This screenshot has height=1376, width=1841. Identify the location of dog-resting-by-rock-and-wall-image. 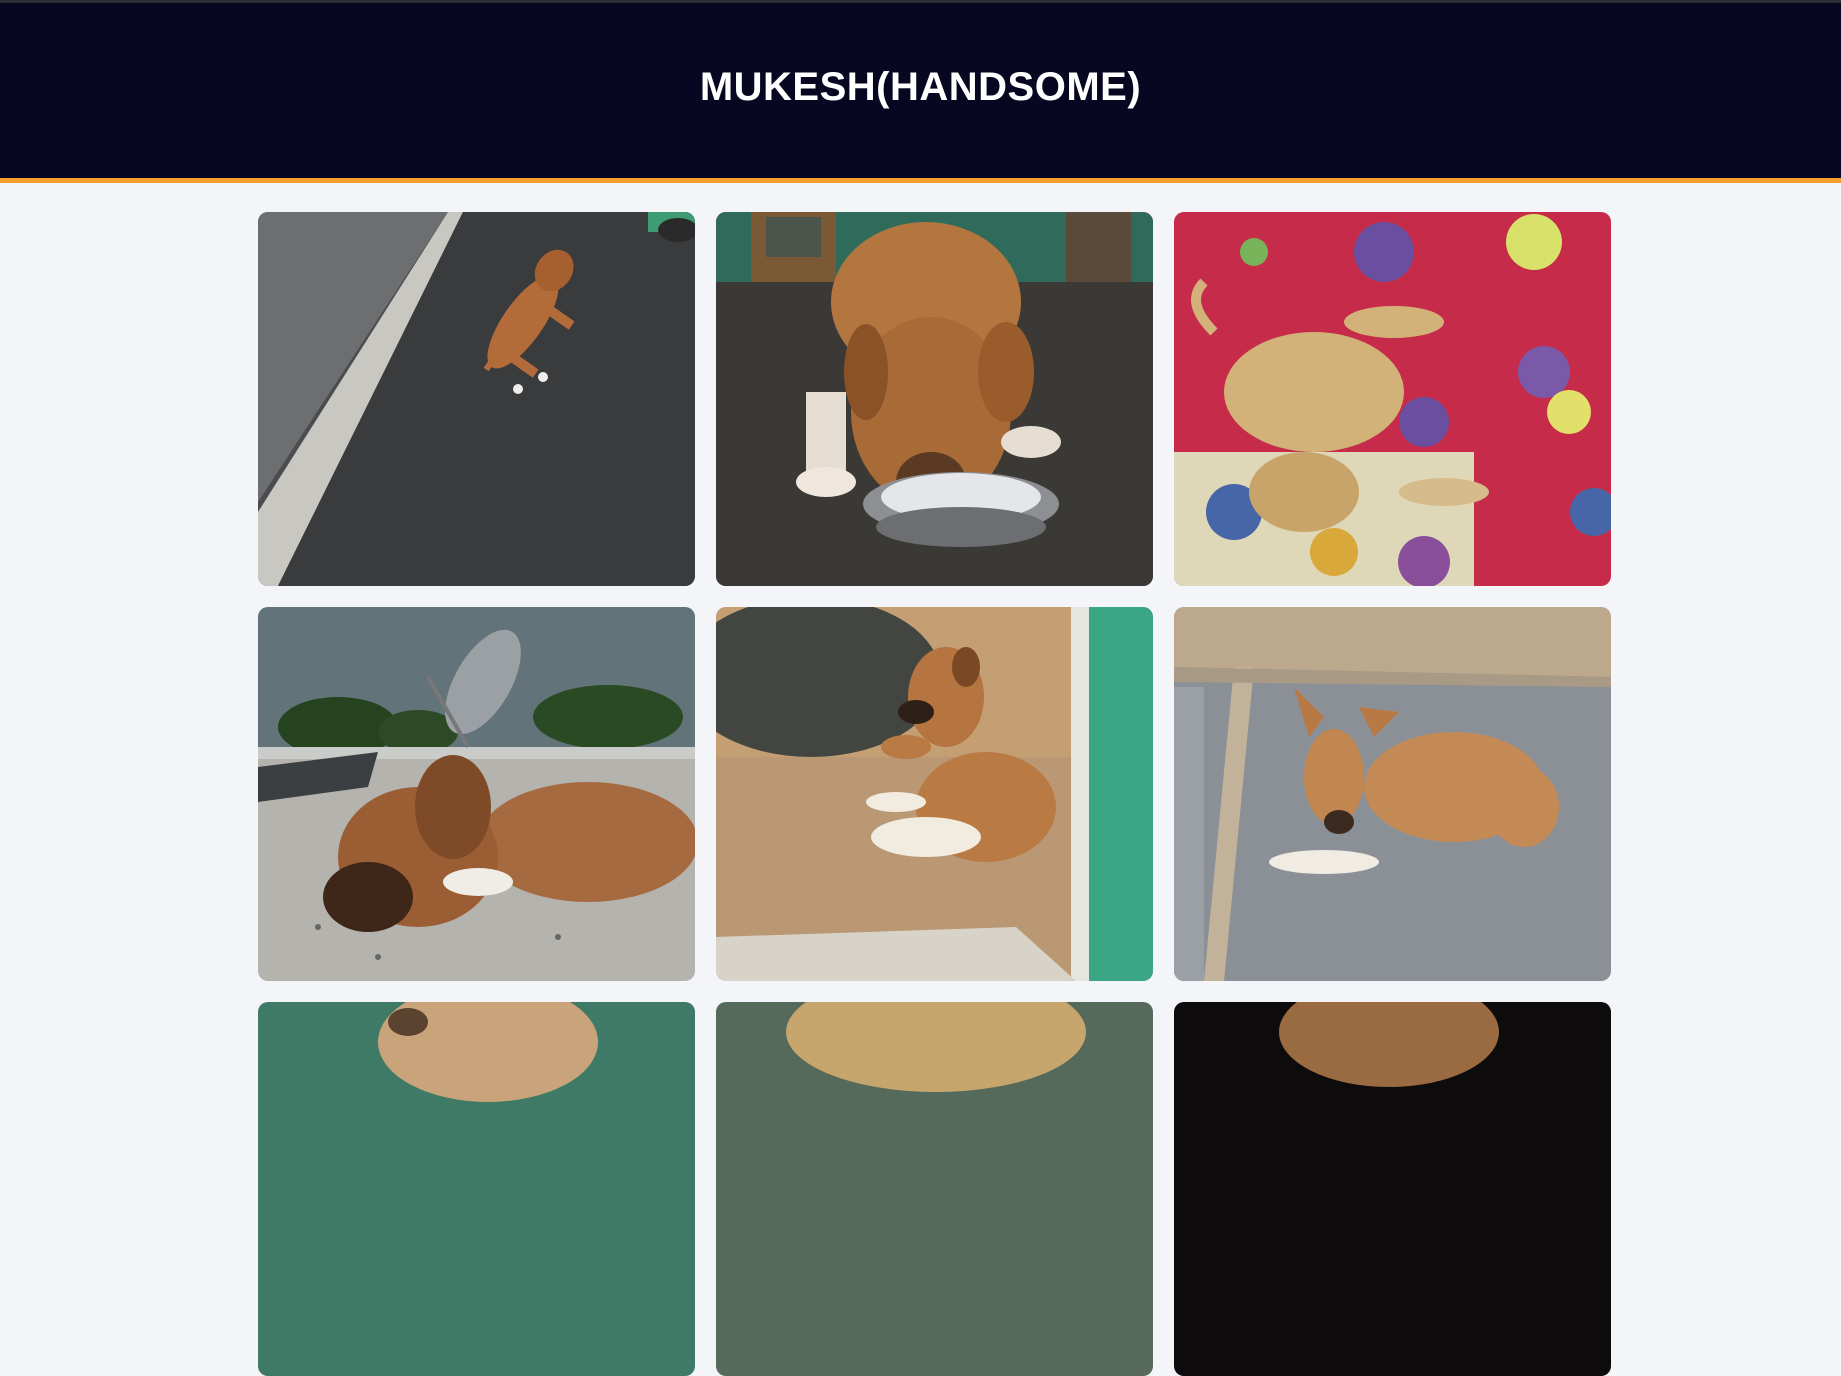
(934, 794).